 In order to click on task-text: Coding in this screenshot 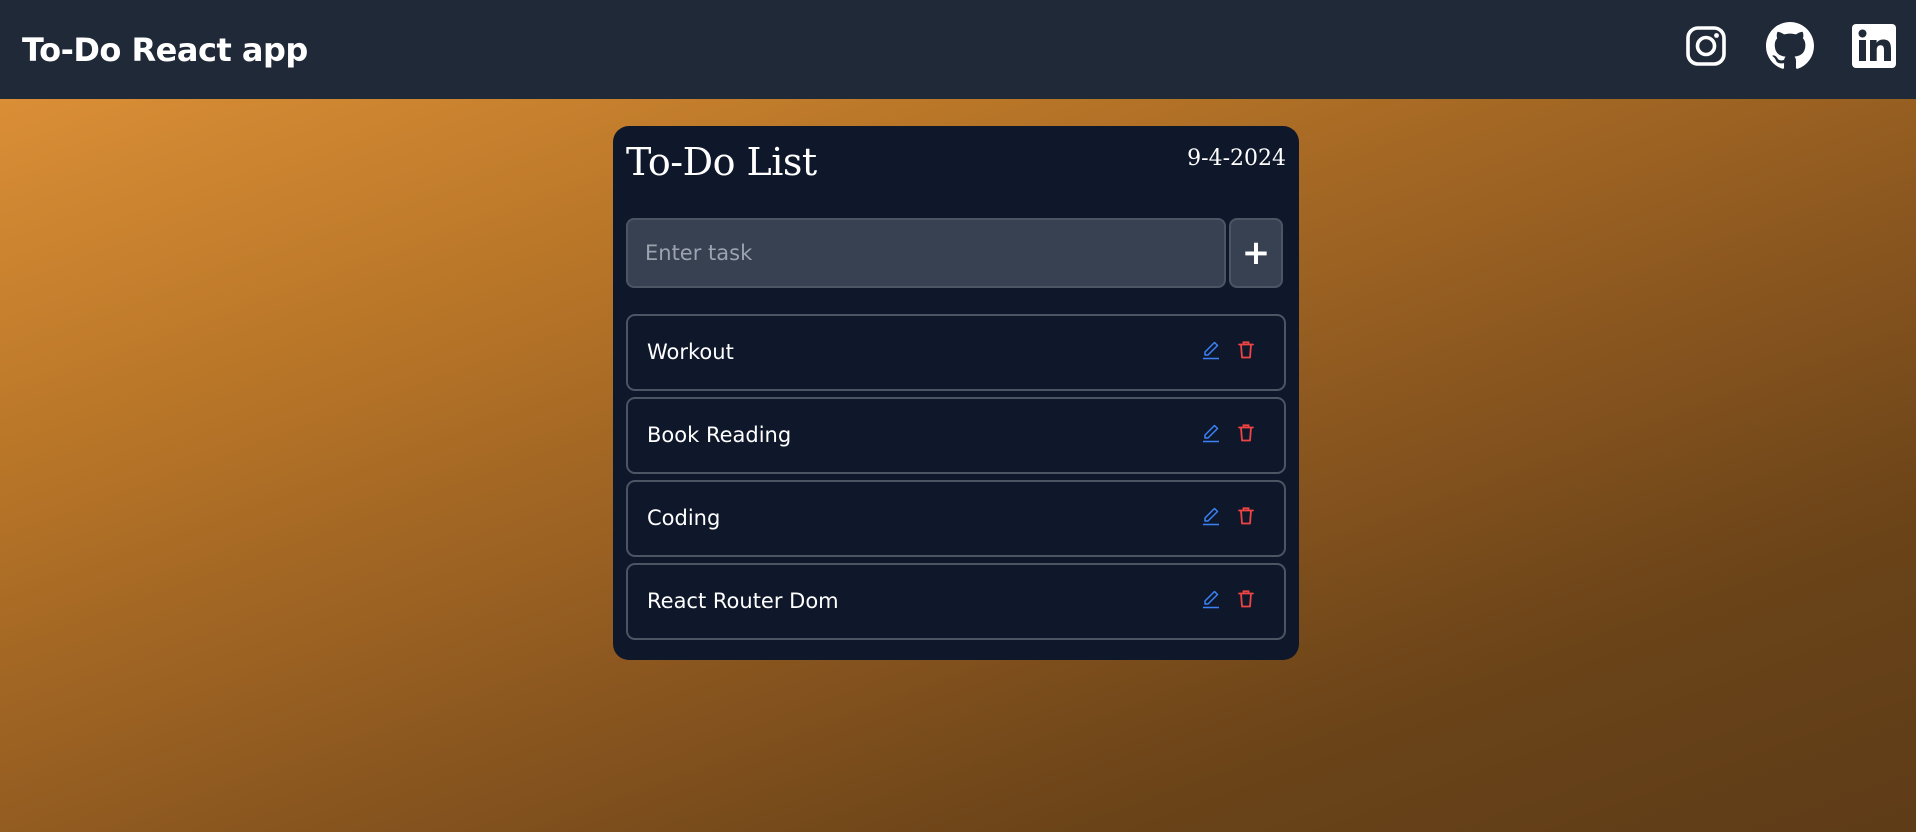, I will do `click(684, 518)`.